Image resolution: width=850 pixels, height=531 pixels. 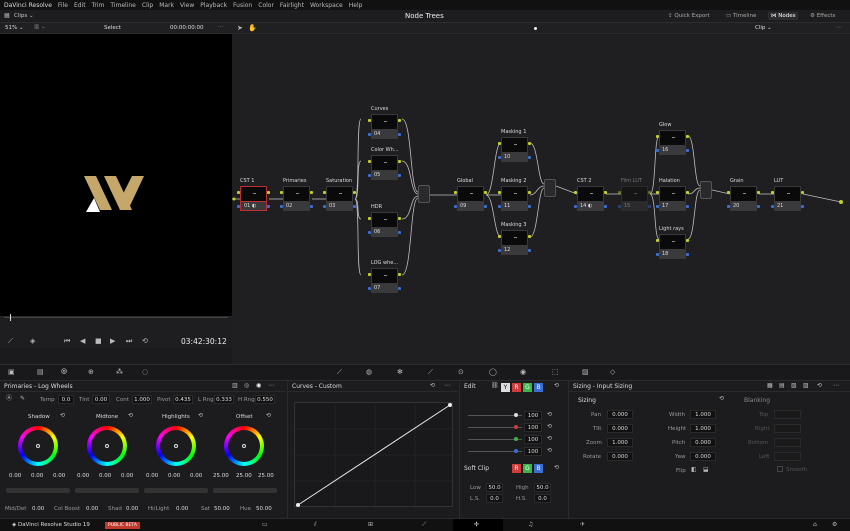 What do you see at coordinates (741, 16) in the screenshot?
I see `timeline-button: ▭ Timeline` at bounding box center [741, 16].